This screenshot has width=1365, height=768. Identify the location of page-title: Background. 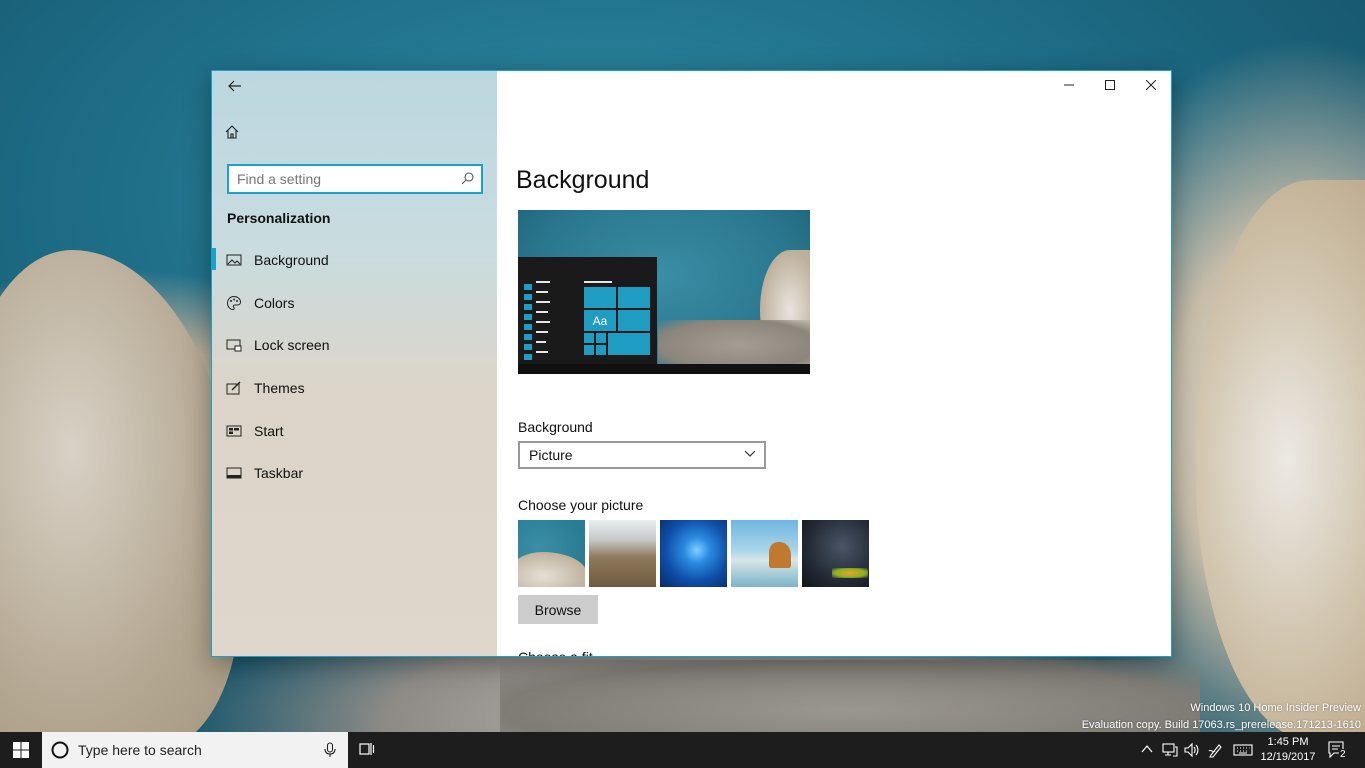
(583, 180).